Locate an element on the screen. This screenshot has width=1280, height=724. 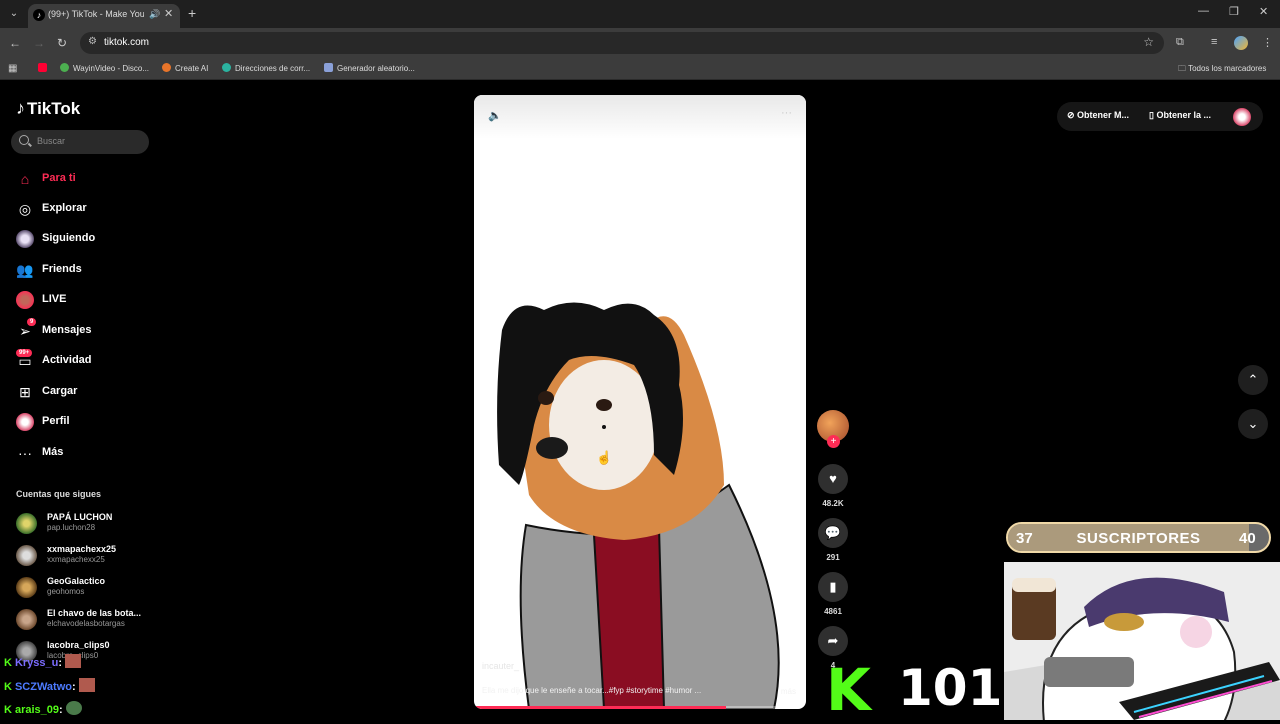
like-action: ♥ 48.2K is located at coordinates (833, 486).